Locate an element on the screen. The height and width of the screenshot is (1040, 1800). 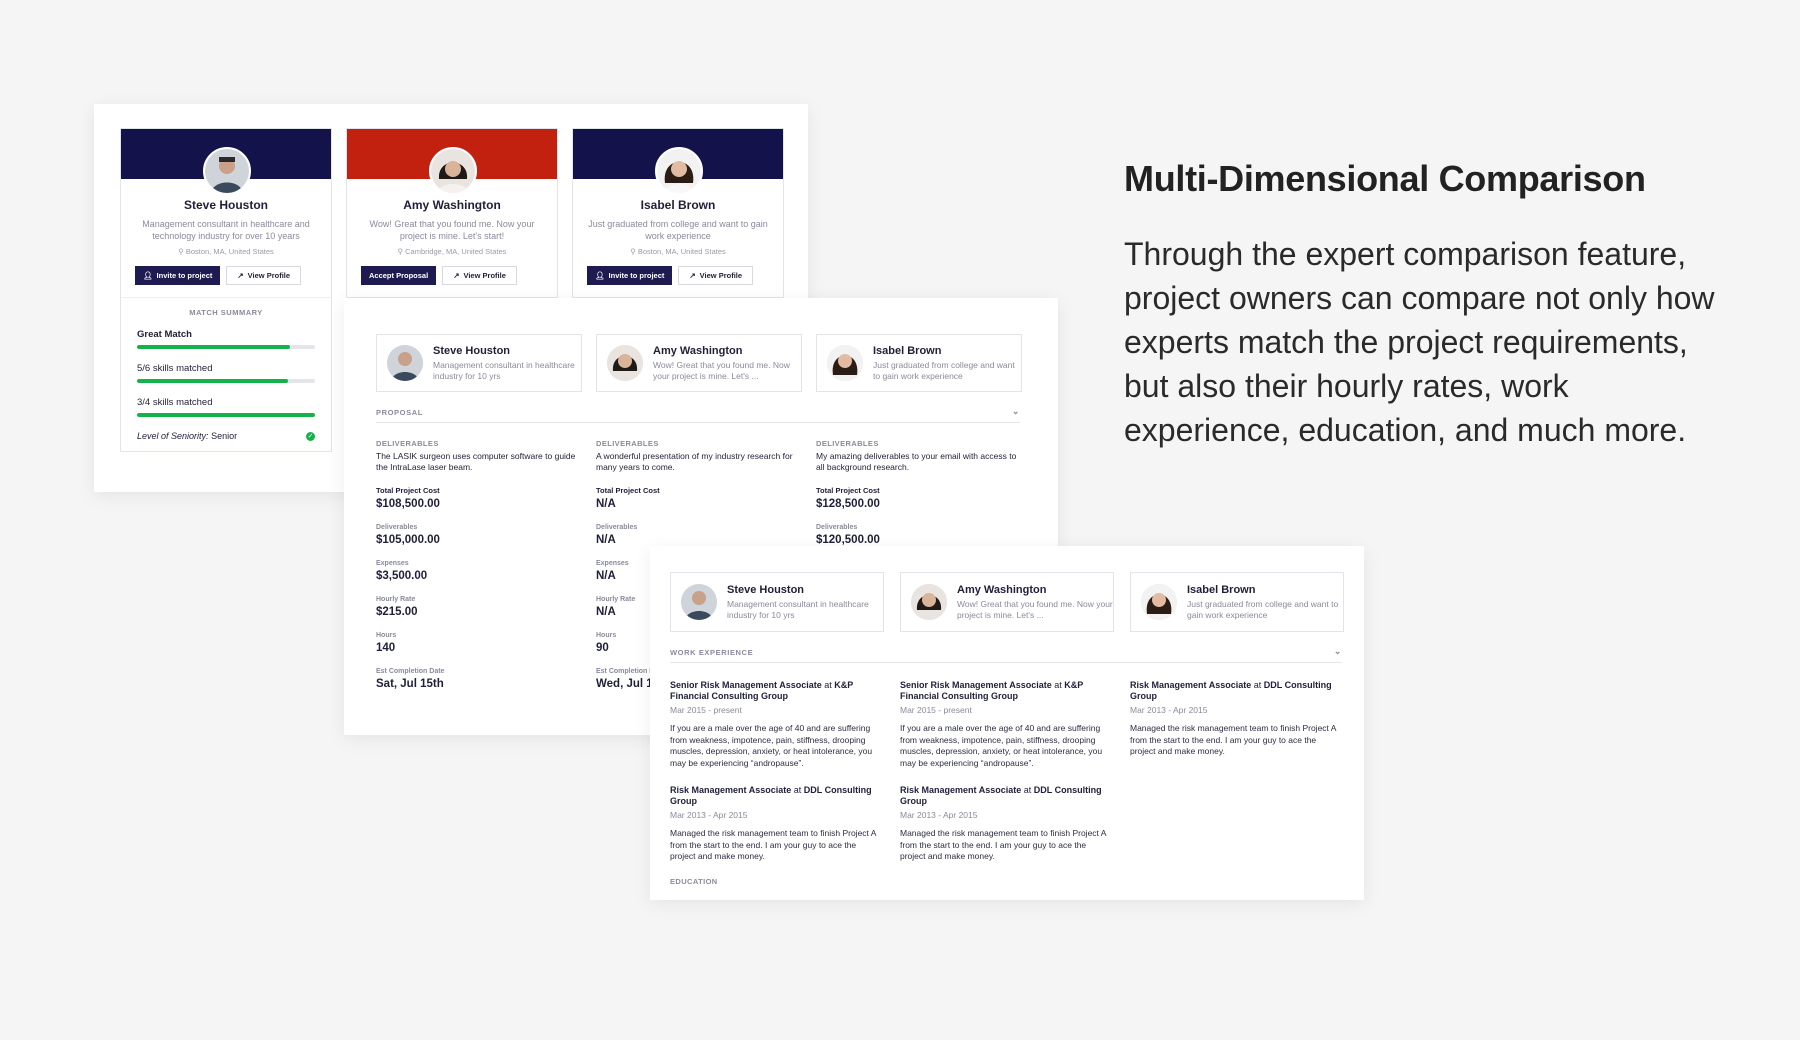
section-title: PROPOSAL is located at coordinates (399, 412).